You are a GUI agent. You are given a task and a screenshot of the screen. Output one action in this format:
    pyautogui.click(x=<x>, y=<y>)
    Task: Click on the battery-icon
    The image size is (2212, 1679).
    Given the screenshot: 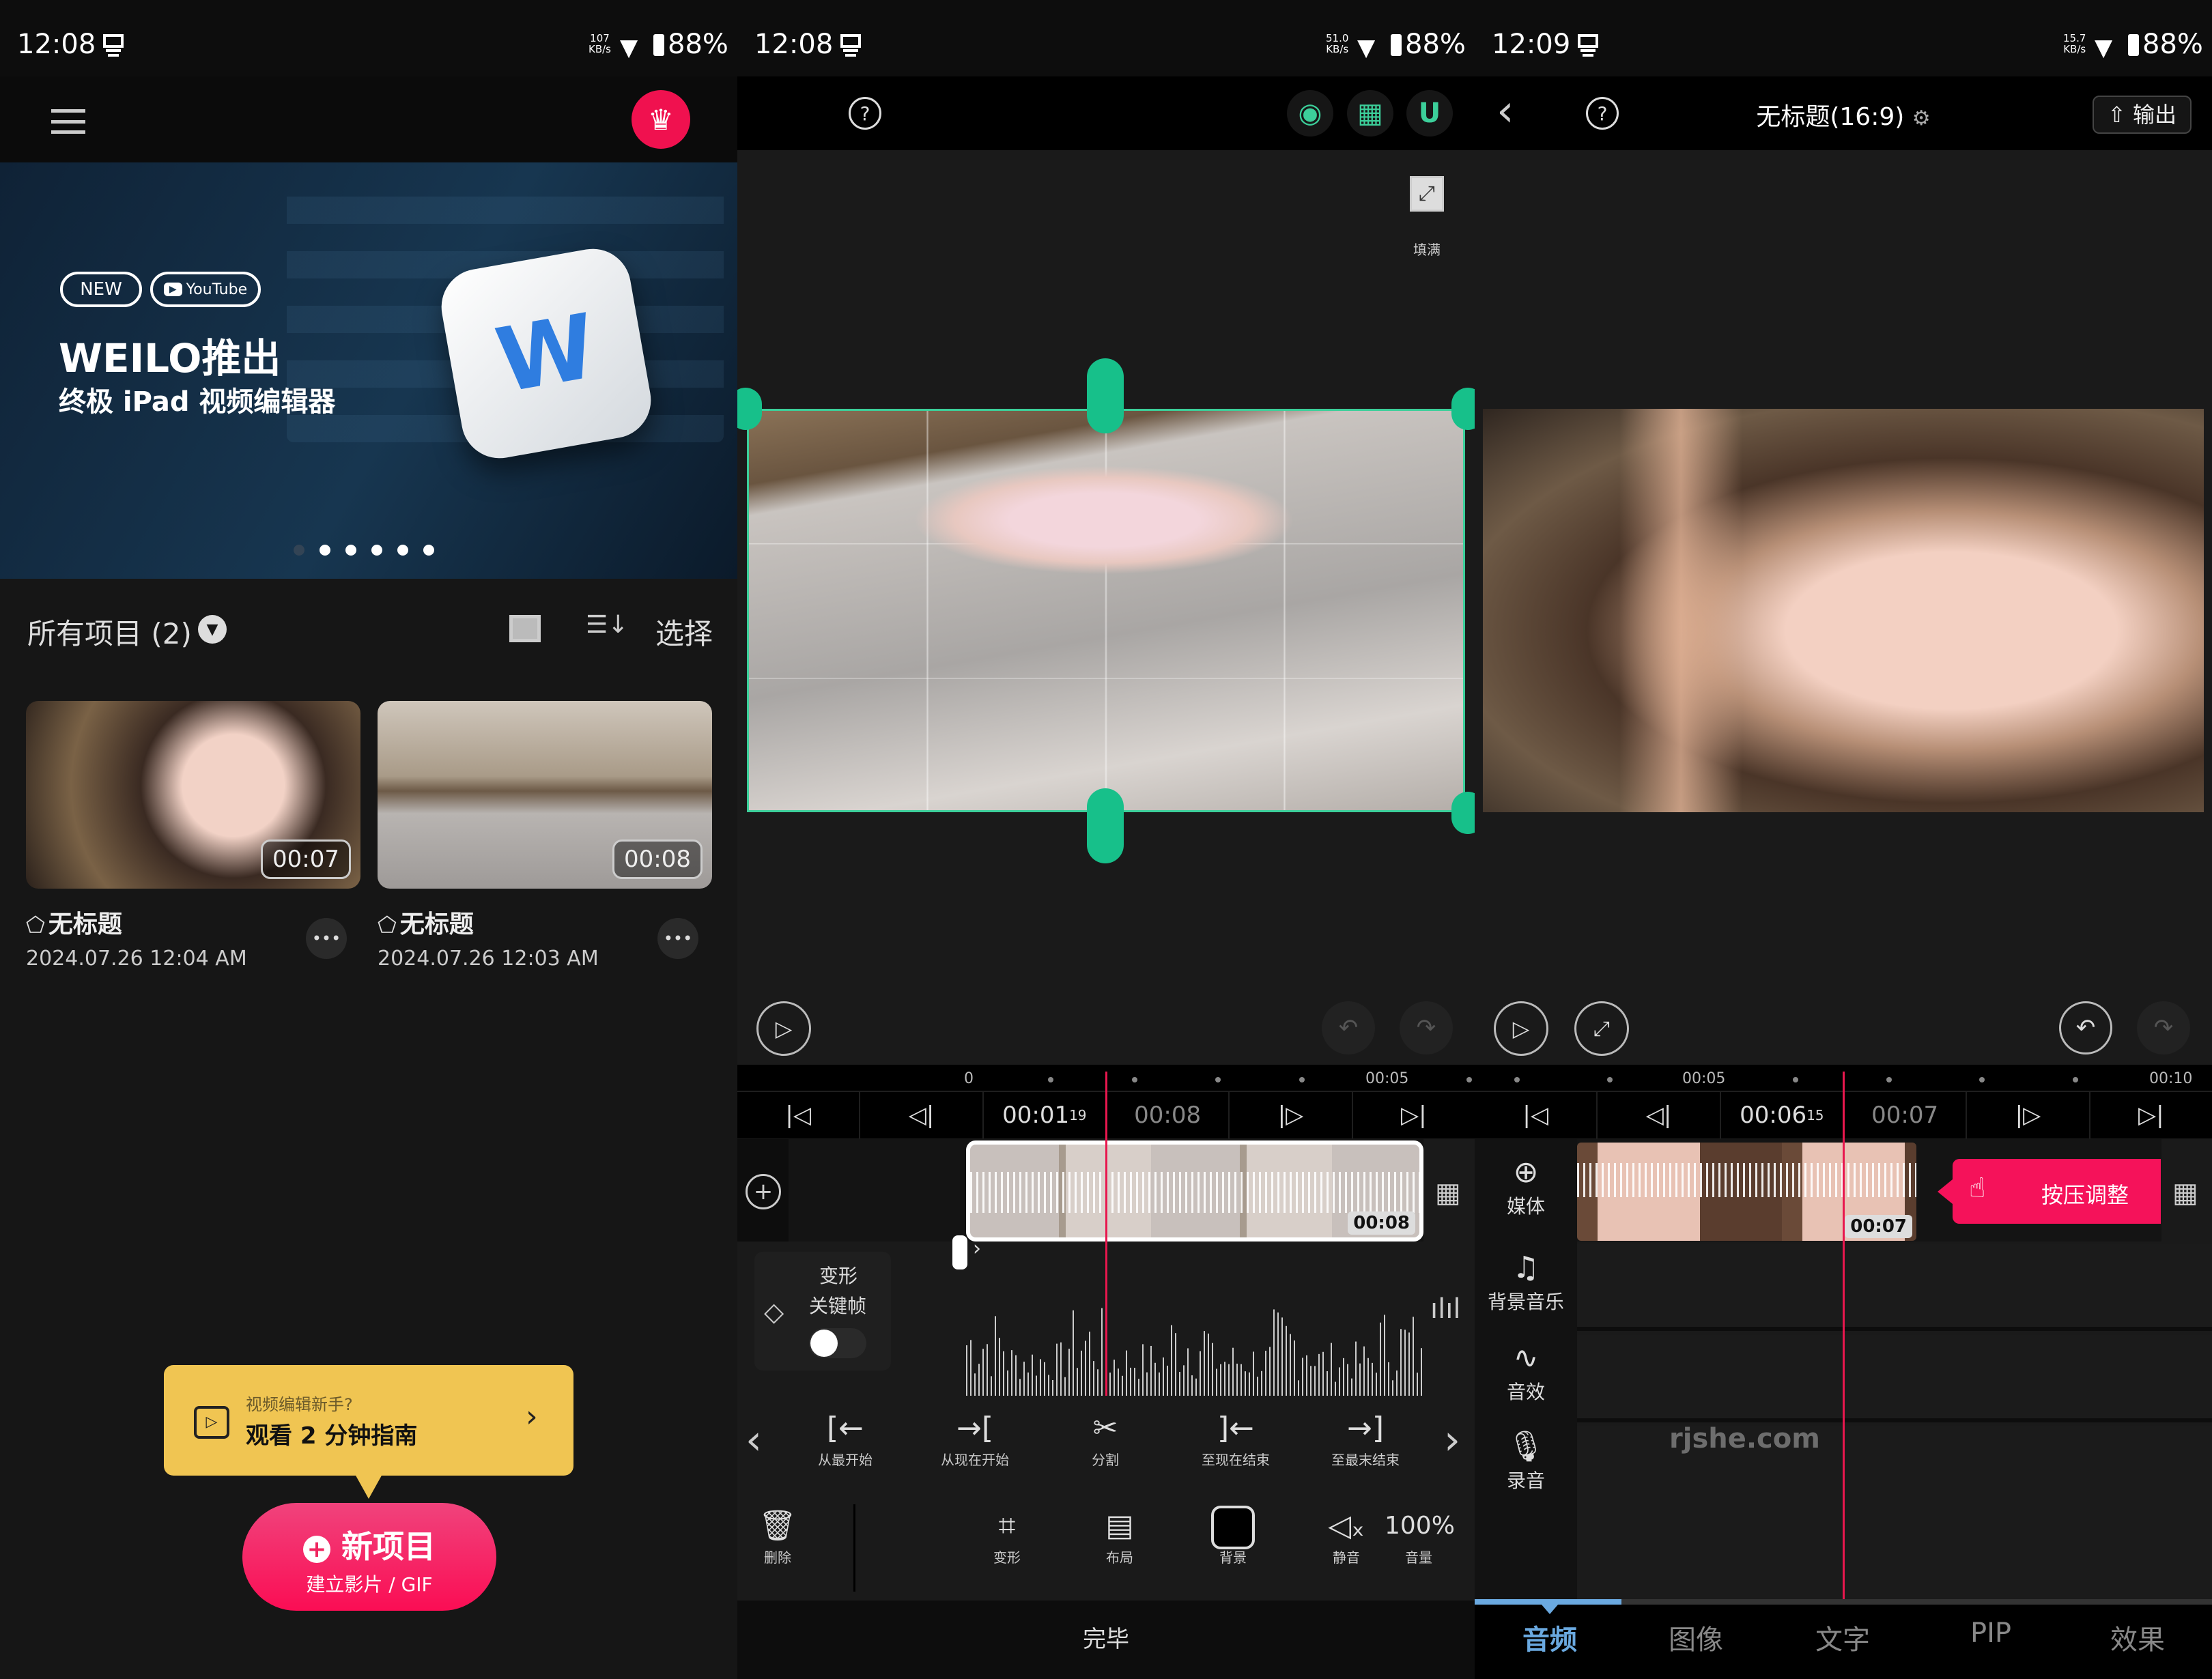 What is the action you would take?
    pyautogui.click(x=658, y=45)
    